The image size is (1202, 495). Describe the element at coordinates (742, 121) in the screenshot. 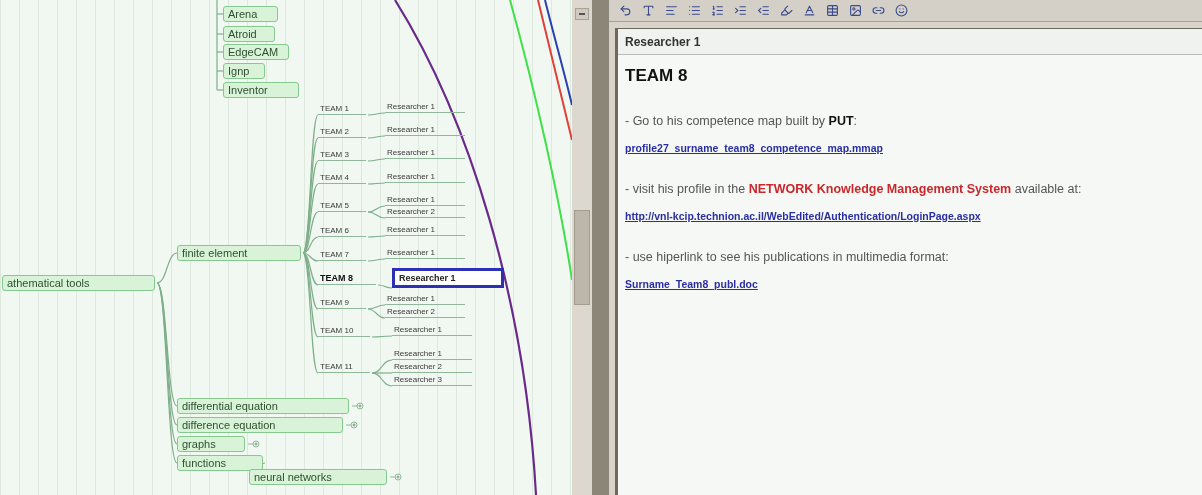

I see `note-paragraph: - Go to his competence map built by PUT:` at that location.